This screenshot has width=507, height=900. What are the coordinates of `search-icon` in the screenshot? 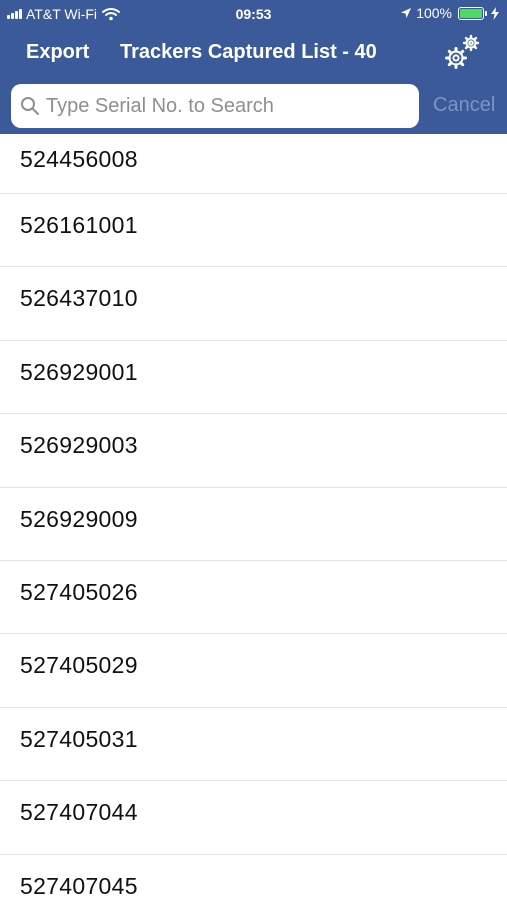 It's located at (30, 106).